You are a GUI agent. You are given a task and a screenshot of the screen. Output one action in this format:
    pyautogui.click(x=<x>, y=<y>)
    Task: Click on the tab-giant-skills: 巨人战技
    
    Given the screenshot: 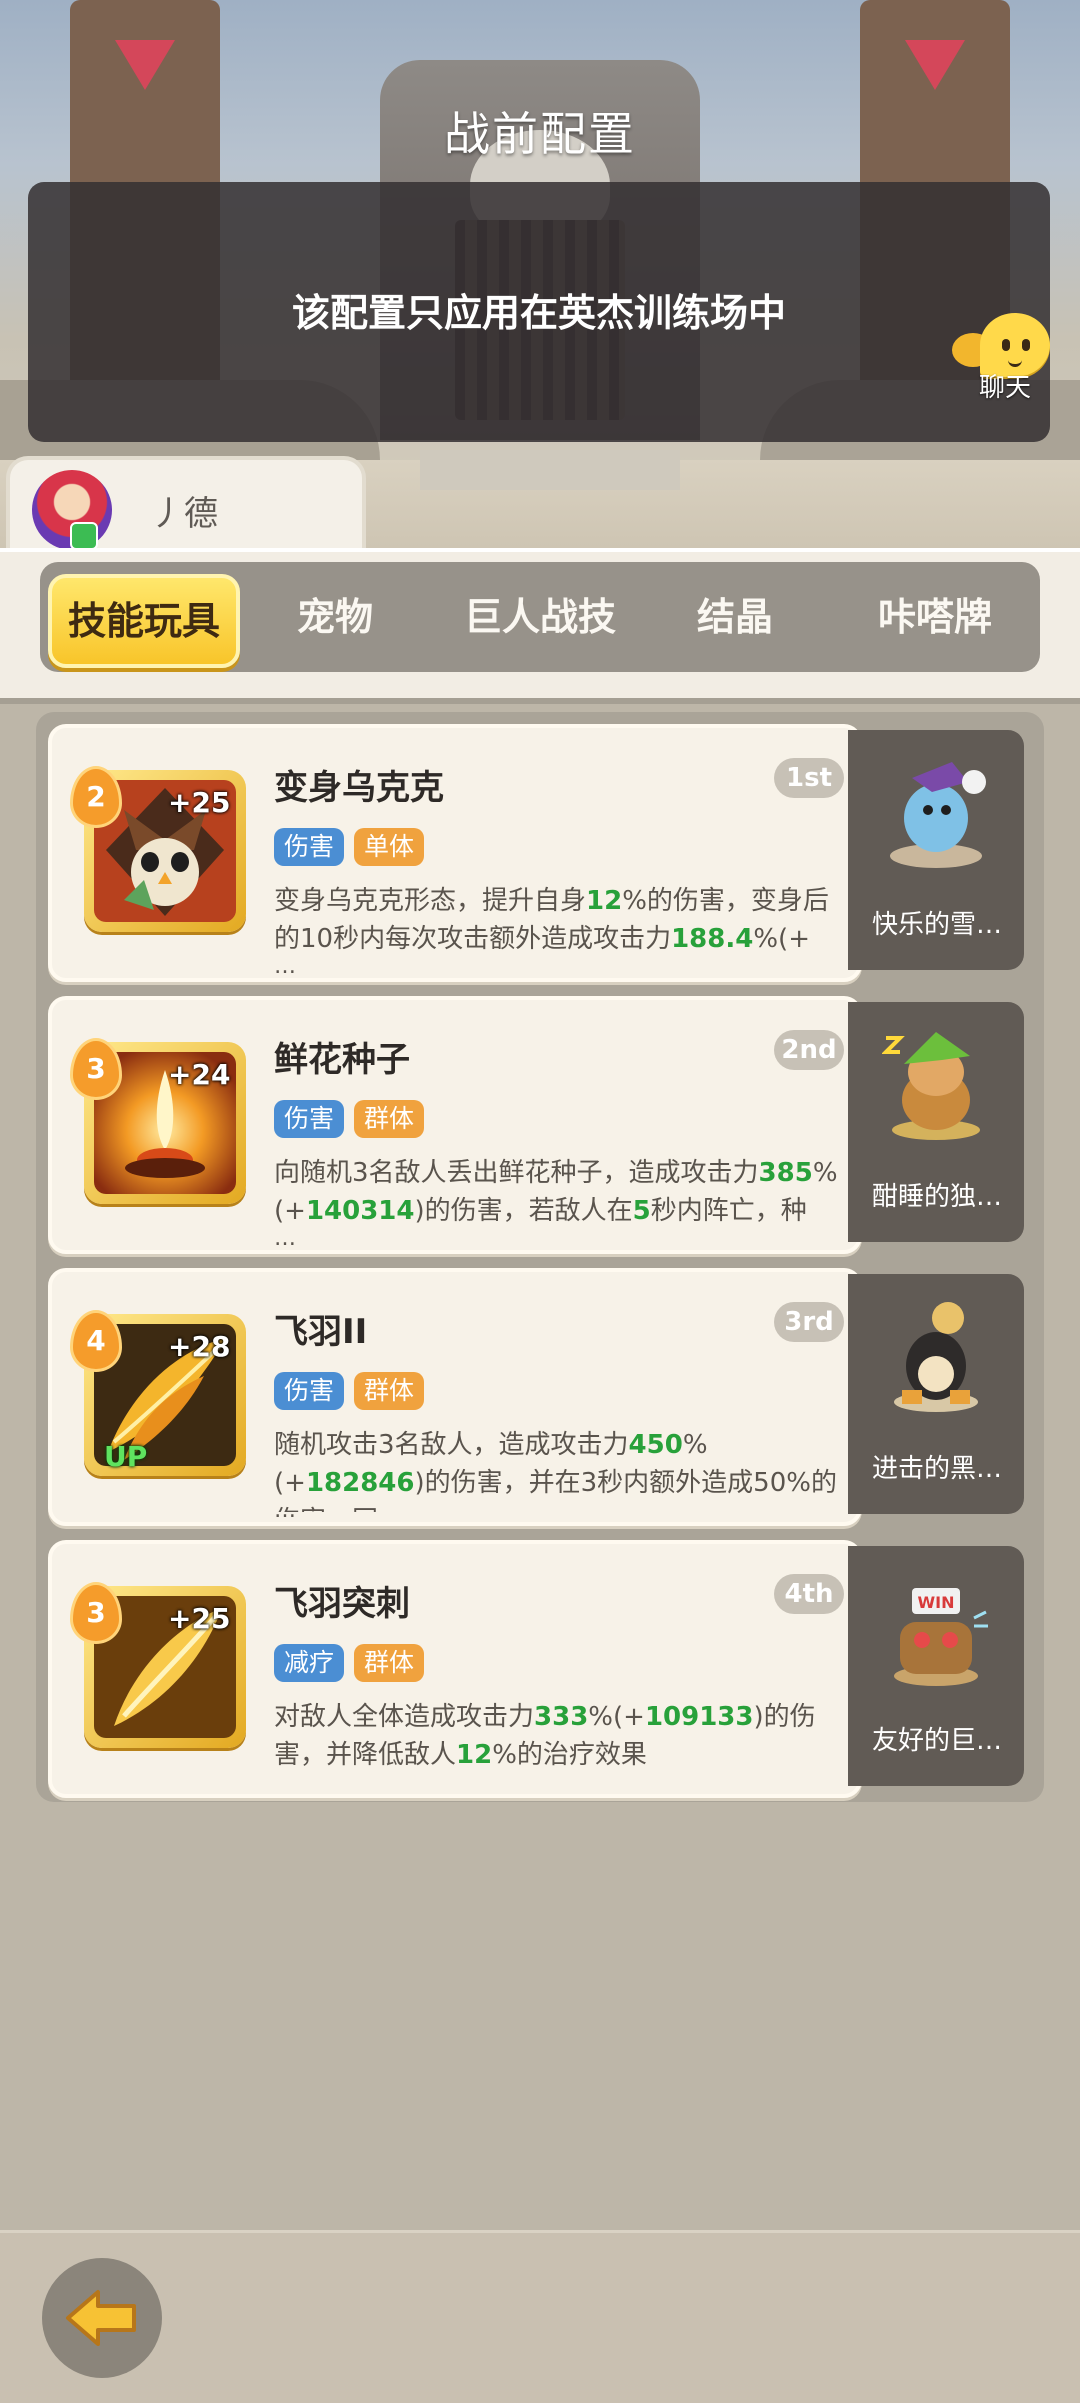 What is the action you would take?
    pyautogui.click(x=540, y=617)
    